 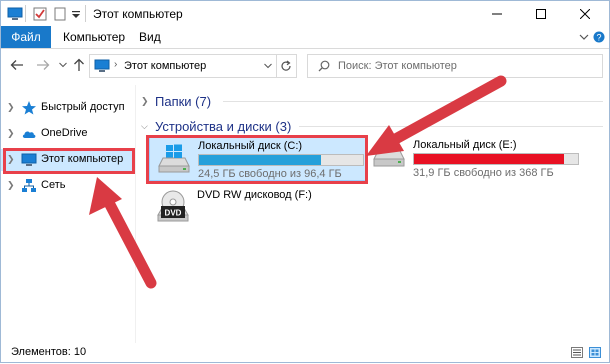 I want to click on details-view-icon, so click(x=577, y=352).